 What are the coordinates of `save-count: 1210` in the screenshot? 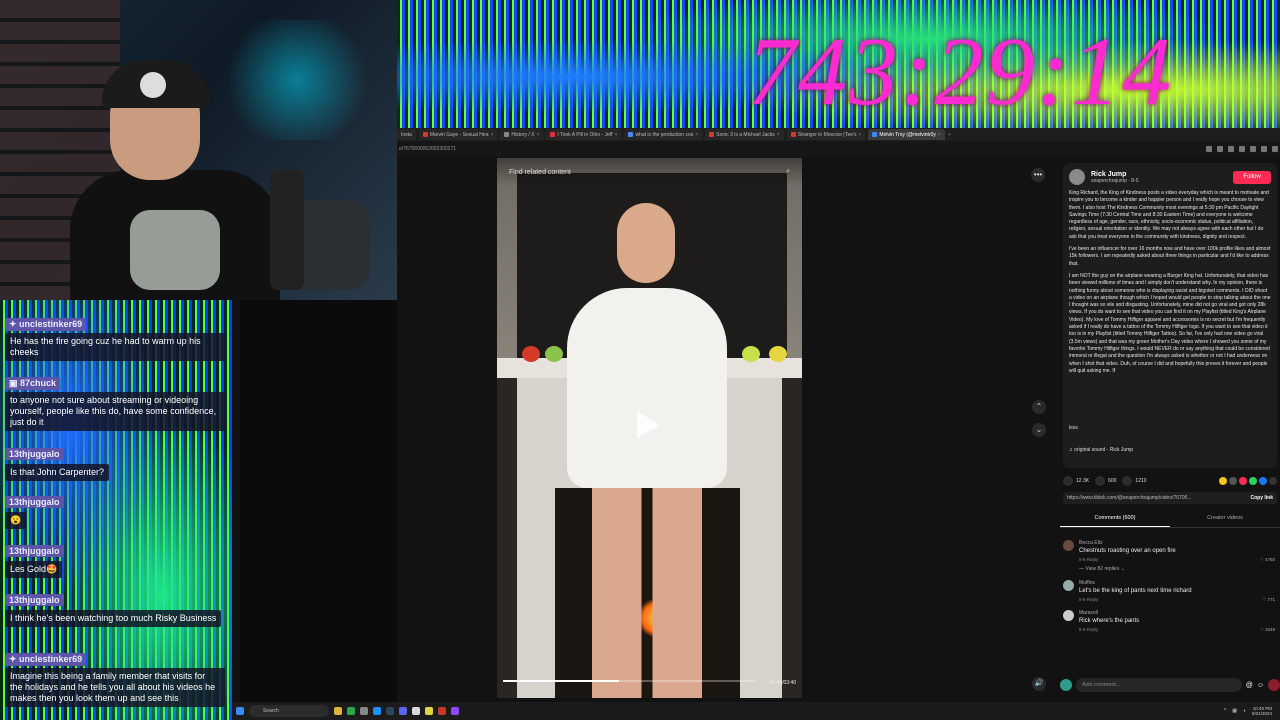 It's located at (1141, 481).